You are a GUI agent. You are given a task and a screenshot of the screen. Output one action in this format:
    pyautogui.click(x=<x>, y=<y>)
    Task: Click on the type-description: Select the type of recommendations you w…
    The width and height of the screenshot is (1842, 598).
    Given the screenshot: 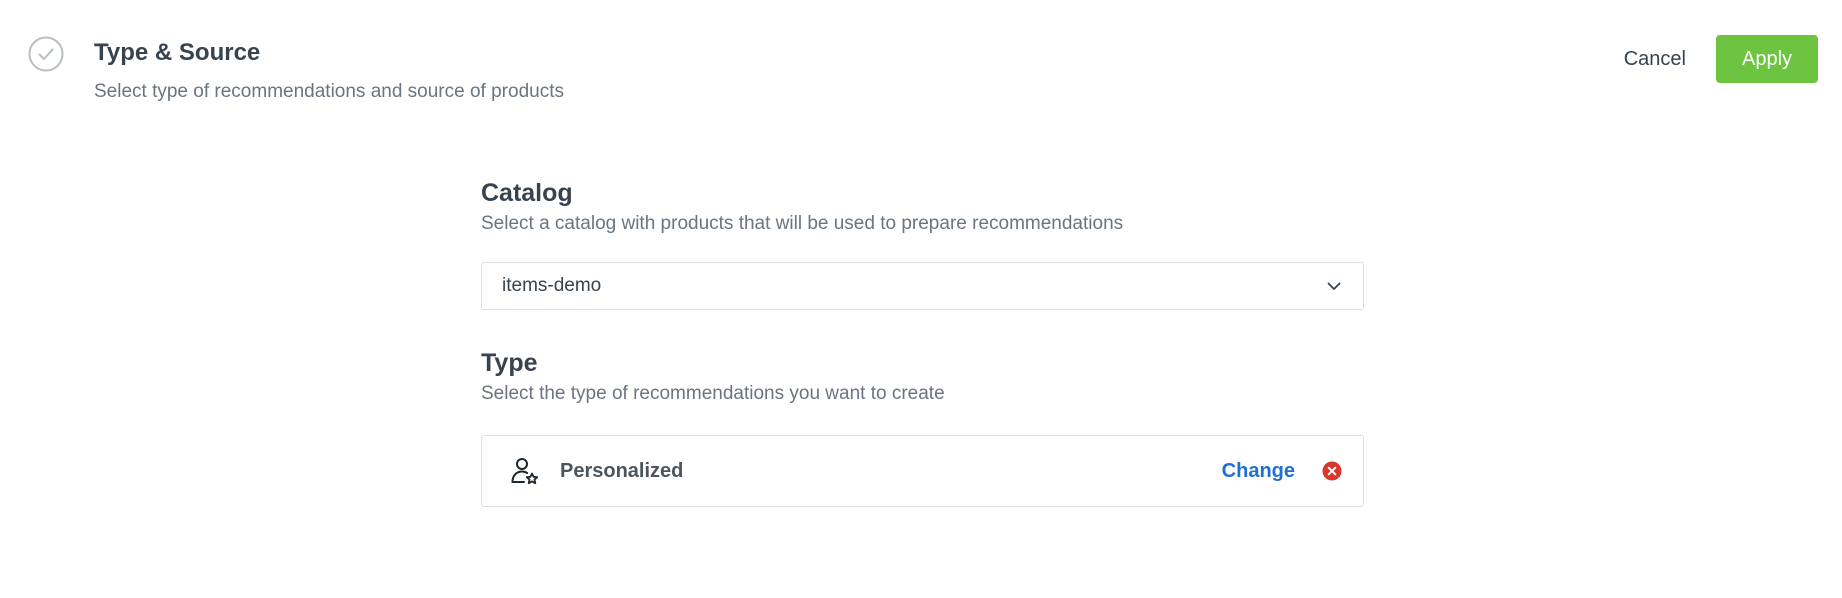 What is the action you would take?
    pyautogui.click(x=713, y=393)
    